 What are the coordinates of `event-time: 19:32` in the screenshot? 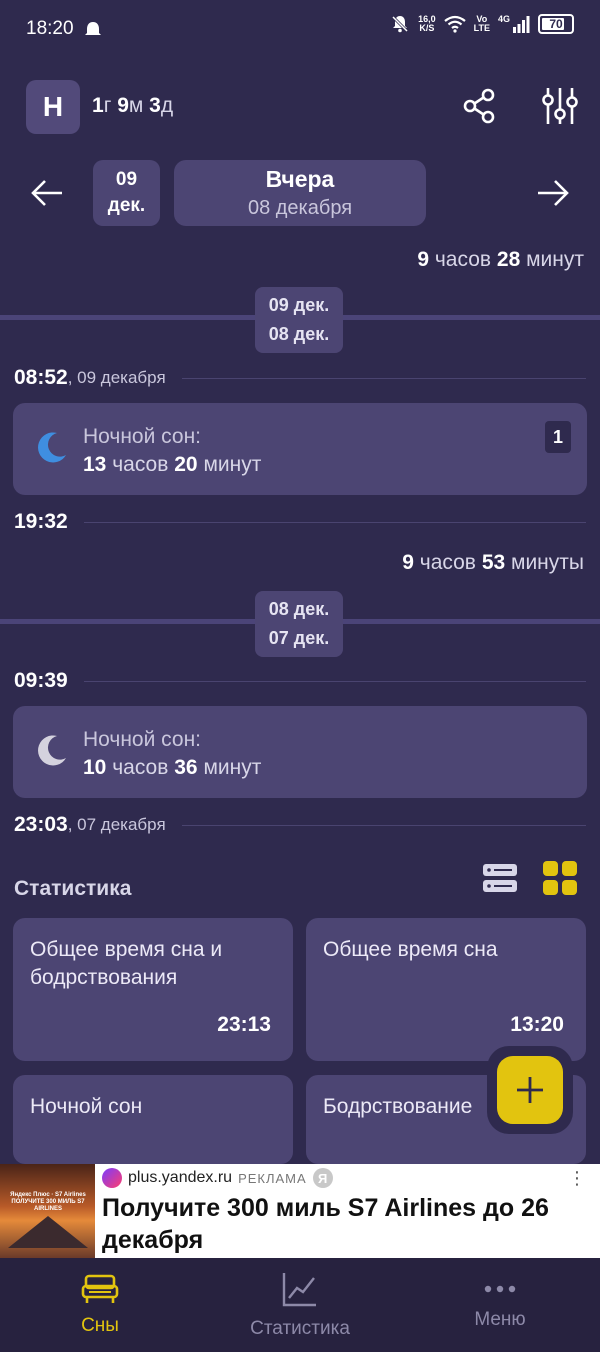 It's located at (300, 522).